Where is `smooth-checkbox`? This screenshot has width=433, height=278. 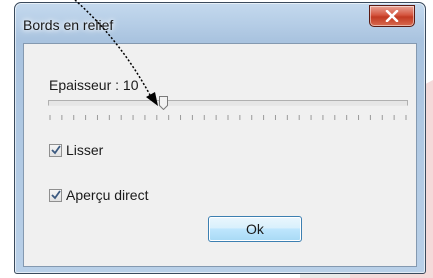
smooth-checkbox is located at coordinates (55, 150).